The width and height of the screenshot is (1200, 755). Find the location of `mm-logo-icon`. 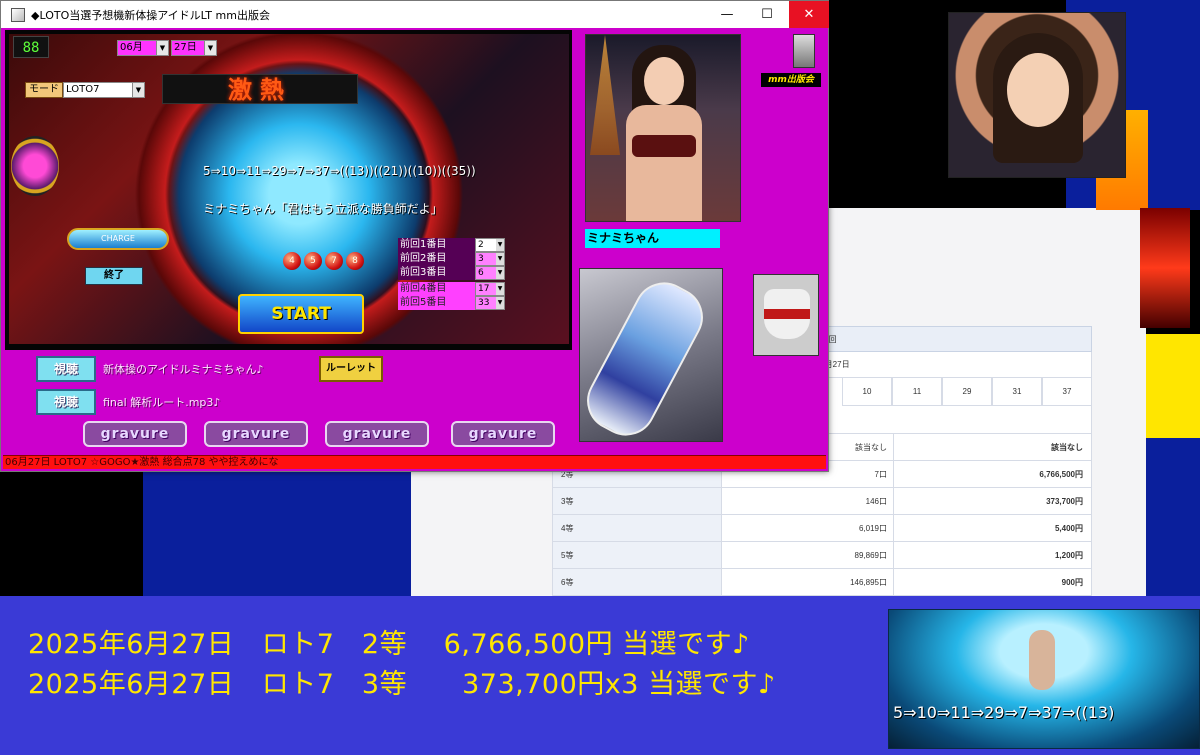

mm-logo-icon is located at coordinates (804, 51).